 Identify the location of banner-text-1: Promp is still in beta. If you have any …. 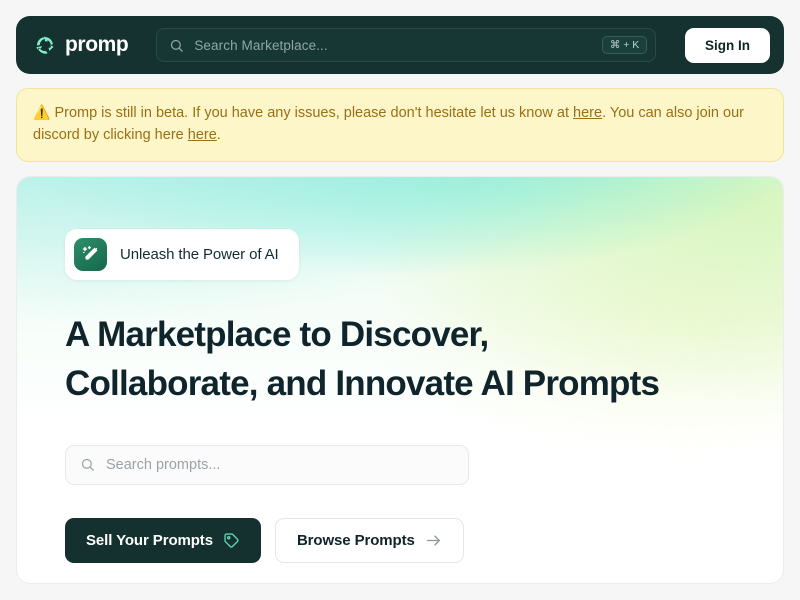
(314, 113).